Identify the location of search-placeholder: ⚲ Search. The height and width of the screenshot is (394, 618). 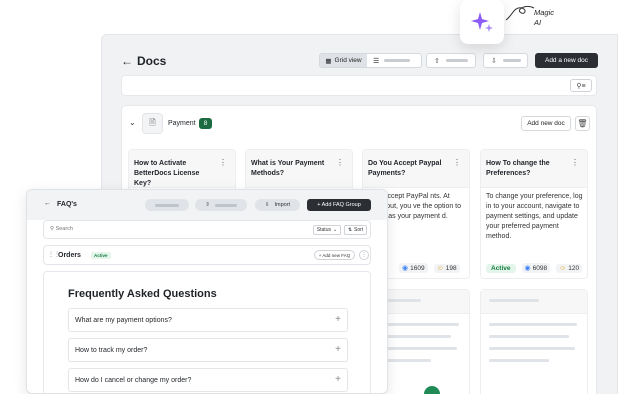
(61, 229).